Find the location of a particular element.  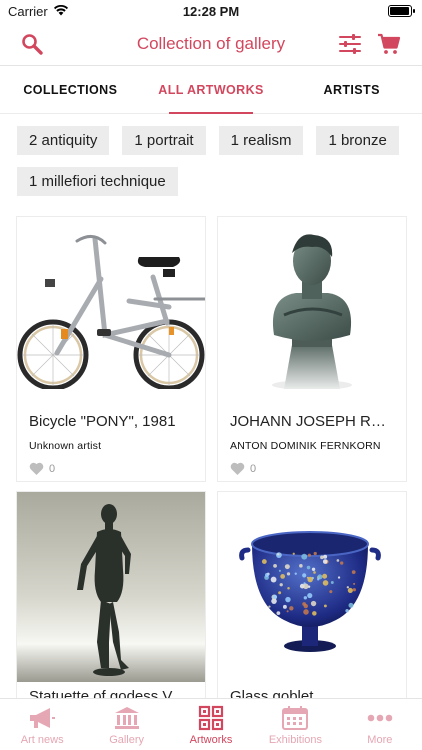

status-bar: Carrier 12:28 PM is located at coordinates (211, 11).